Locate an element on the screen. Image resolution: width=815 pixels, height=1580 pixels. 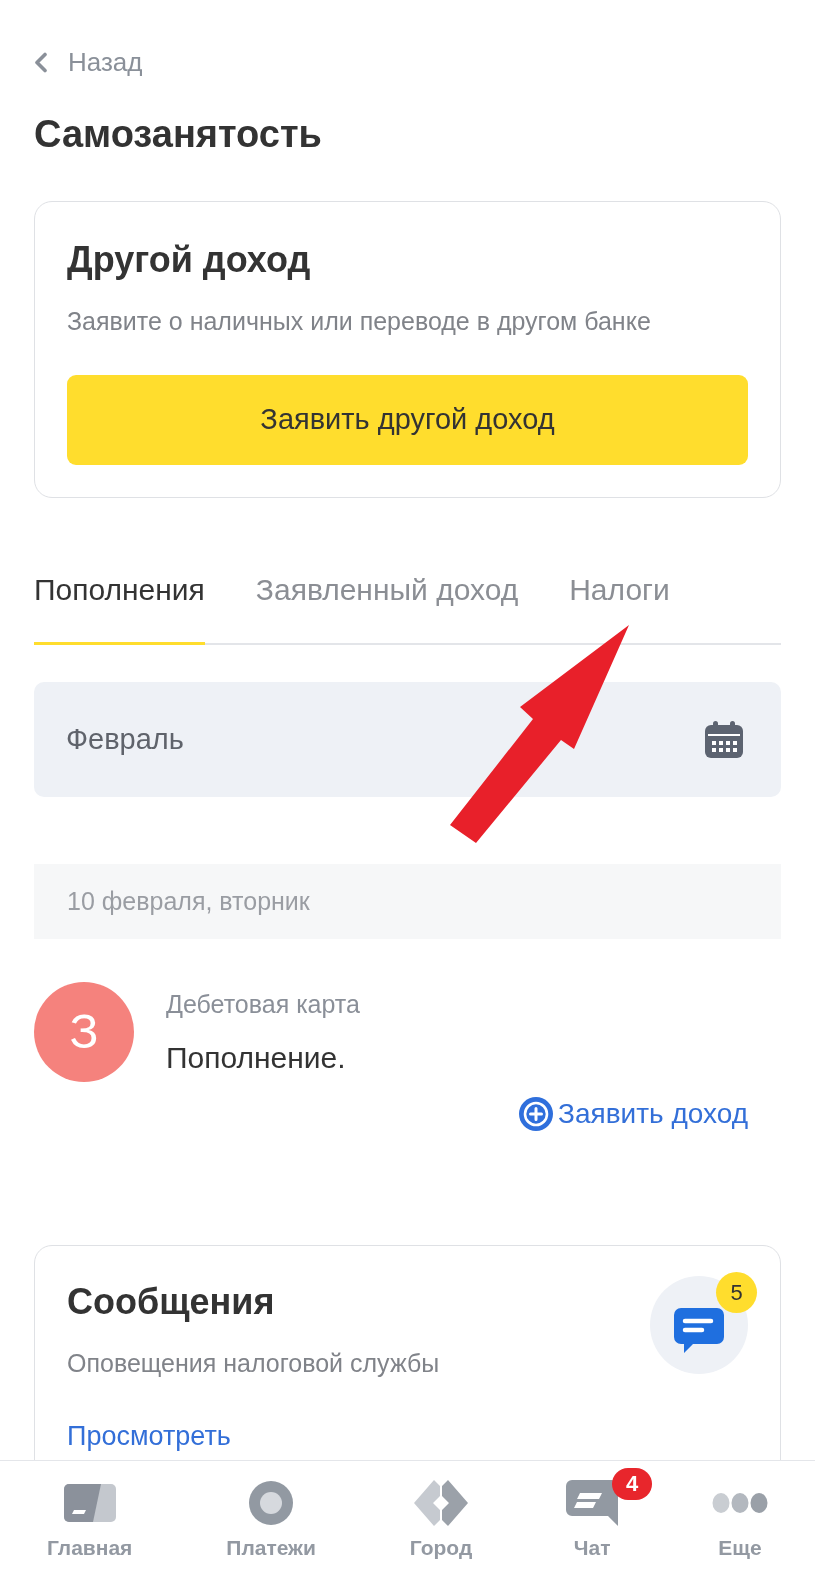
ring-icon is located at coordinates (271, 1503).